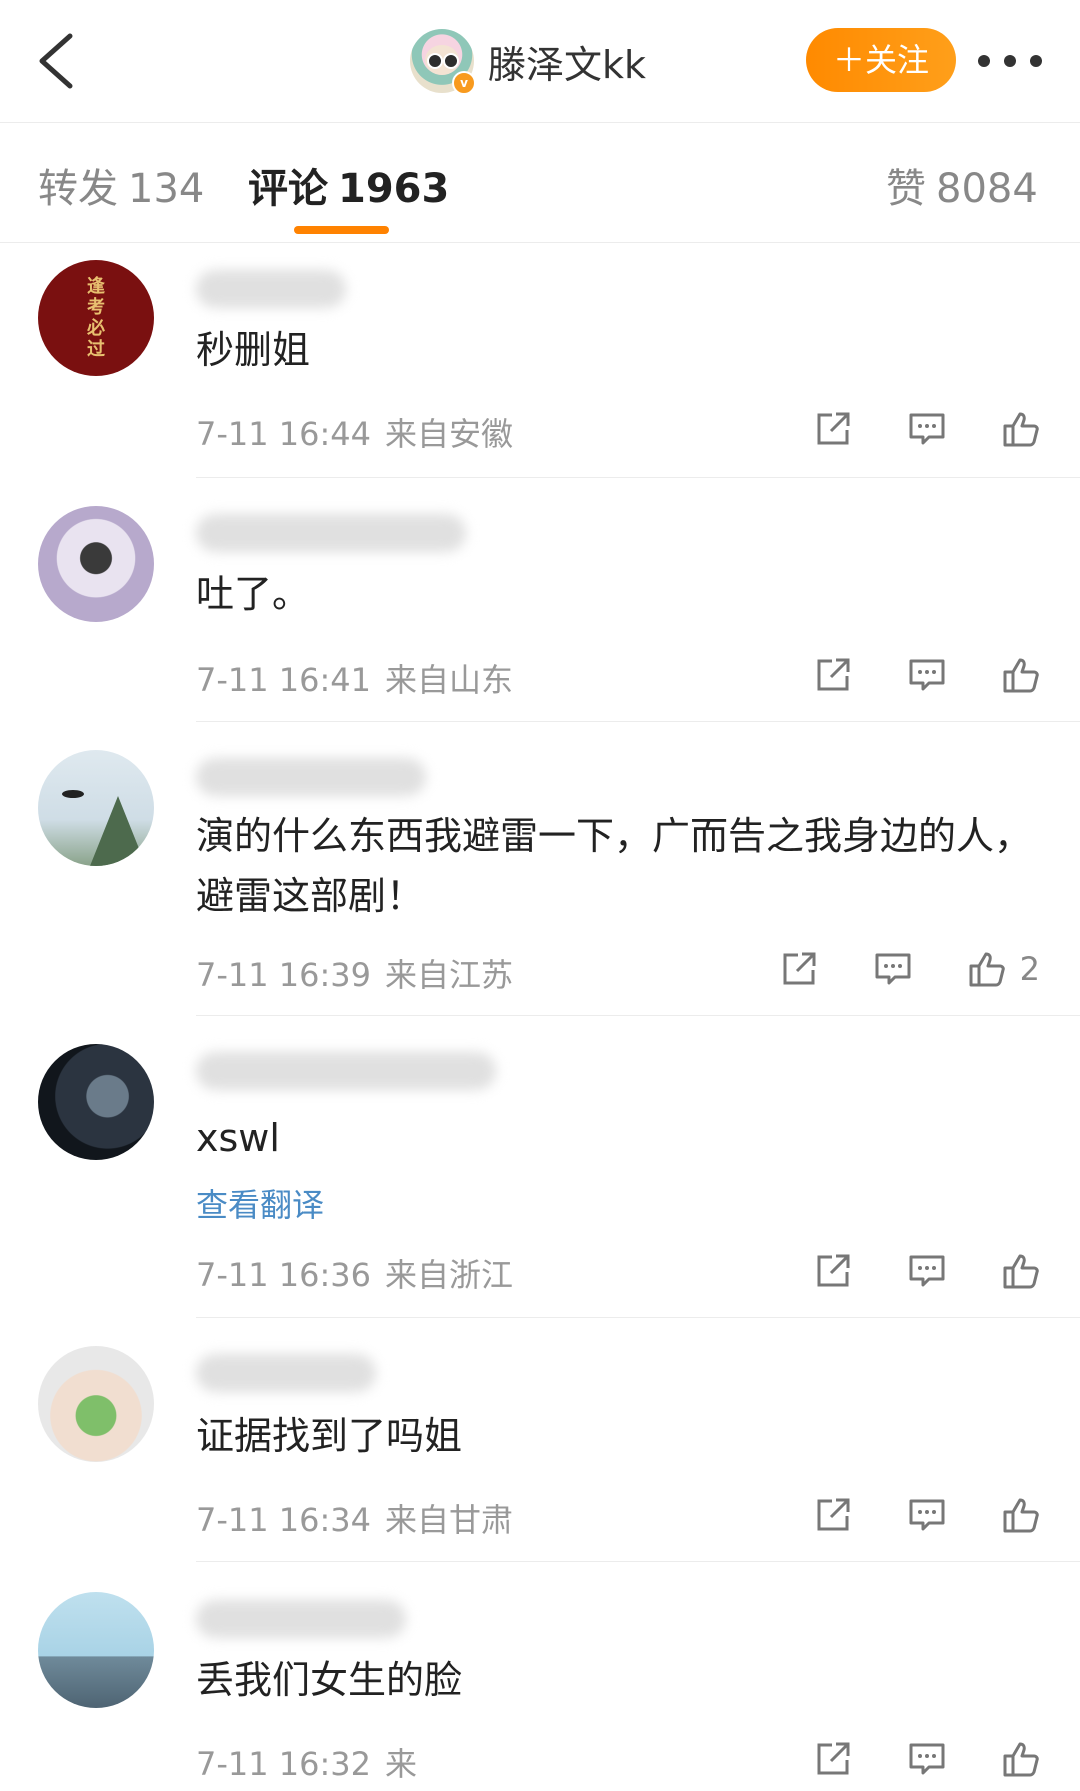 The width and height of the screenshot is (1080, 1791). I want to click on view-translation-link: 查看翻译, so click(260, 1203).